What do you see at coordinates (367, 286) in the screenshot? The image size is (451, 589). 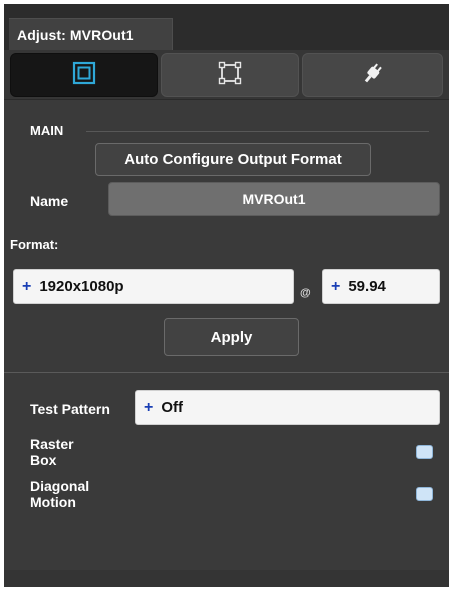 I see `frame-rate-value: 59.94` at bounding box center [367, 286].